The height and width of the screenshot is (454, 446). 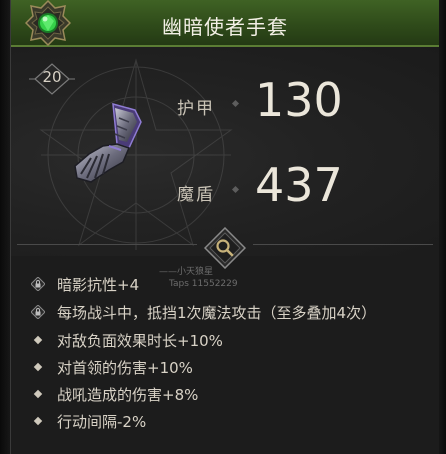 I want to click on property-text: 每场战斗中，抵挡1次魔法攻击（至多叠加4次）, so click(x=217, y=312).